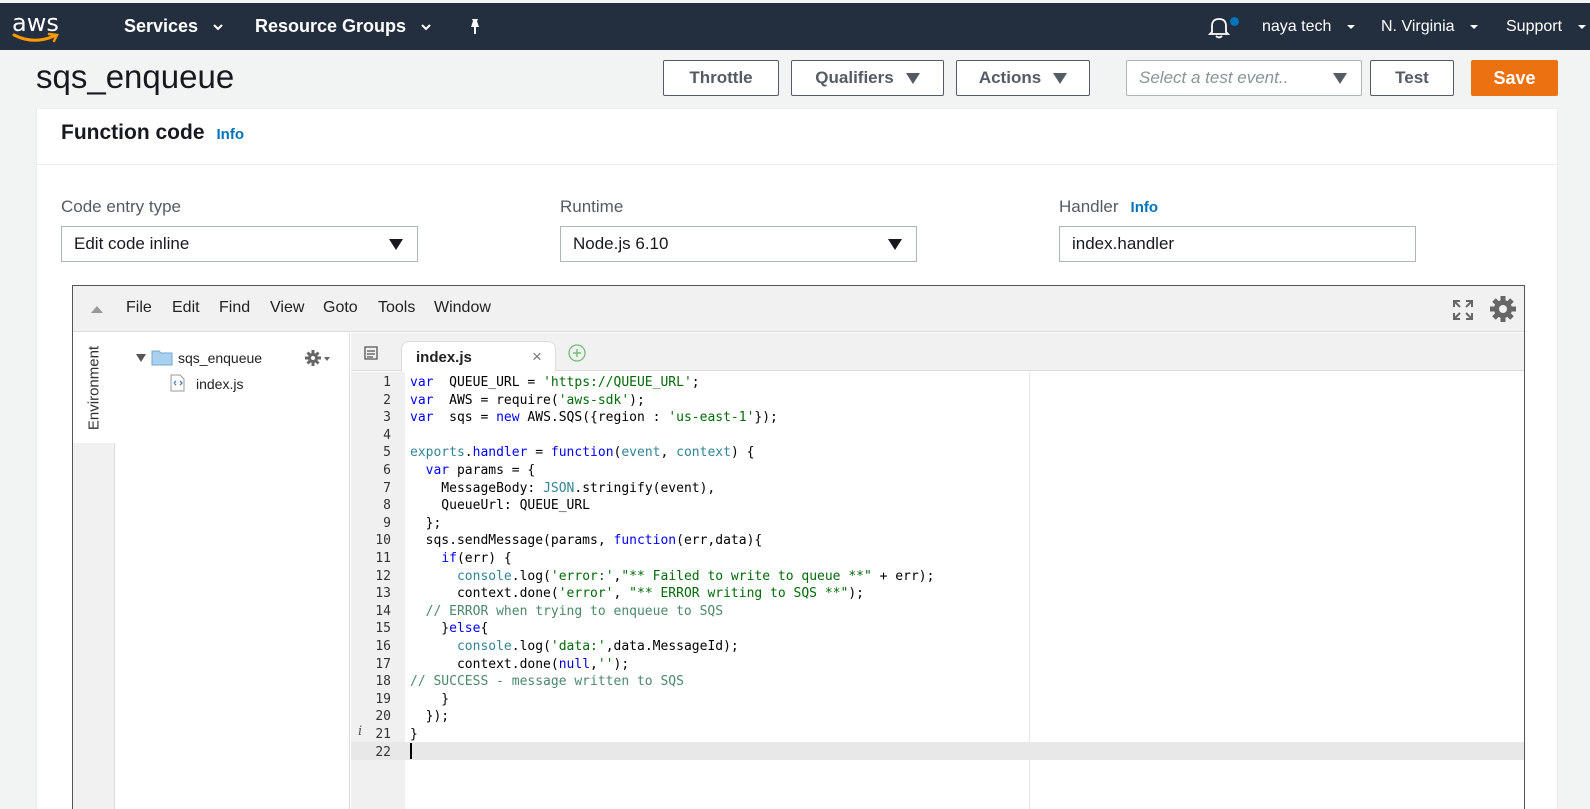  What do you see at coordinates (387, 488) in the screenshot?
I see `line-number: 7` at bounding box center [387, 488].